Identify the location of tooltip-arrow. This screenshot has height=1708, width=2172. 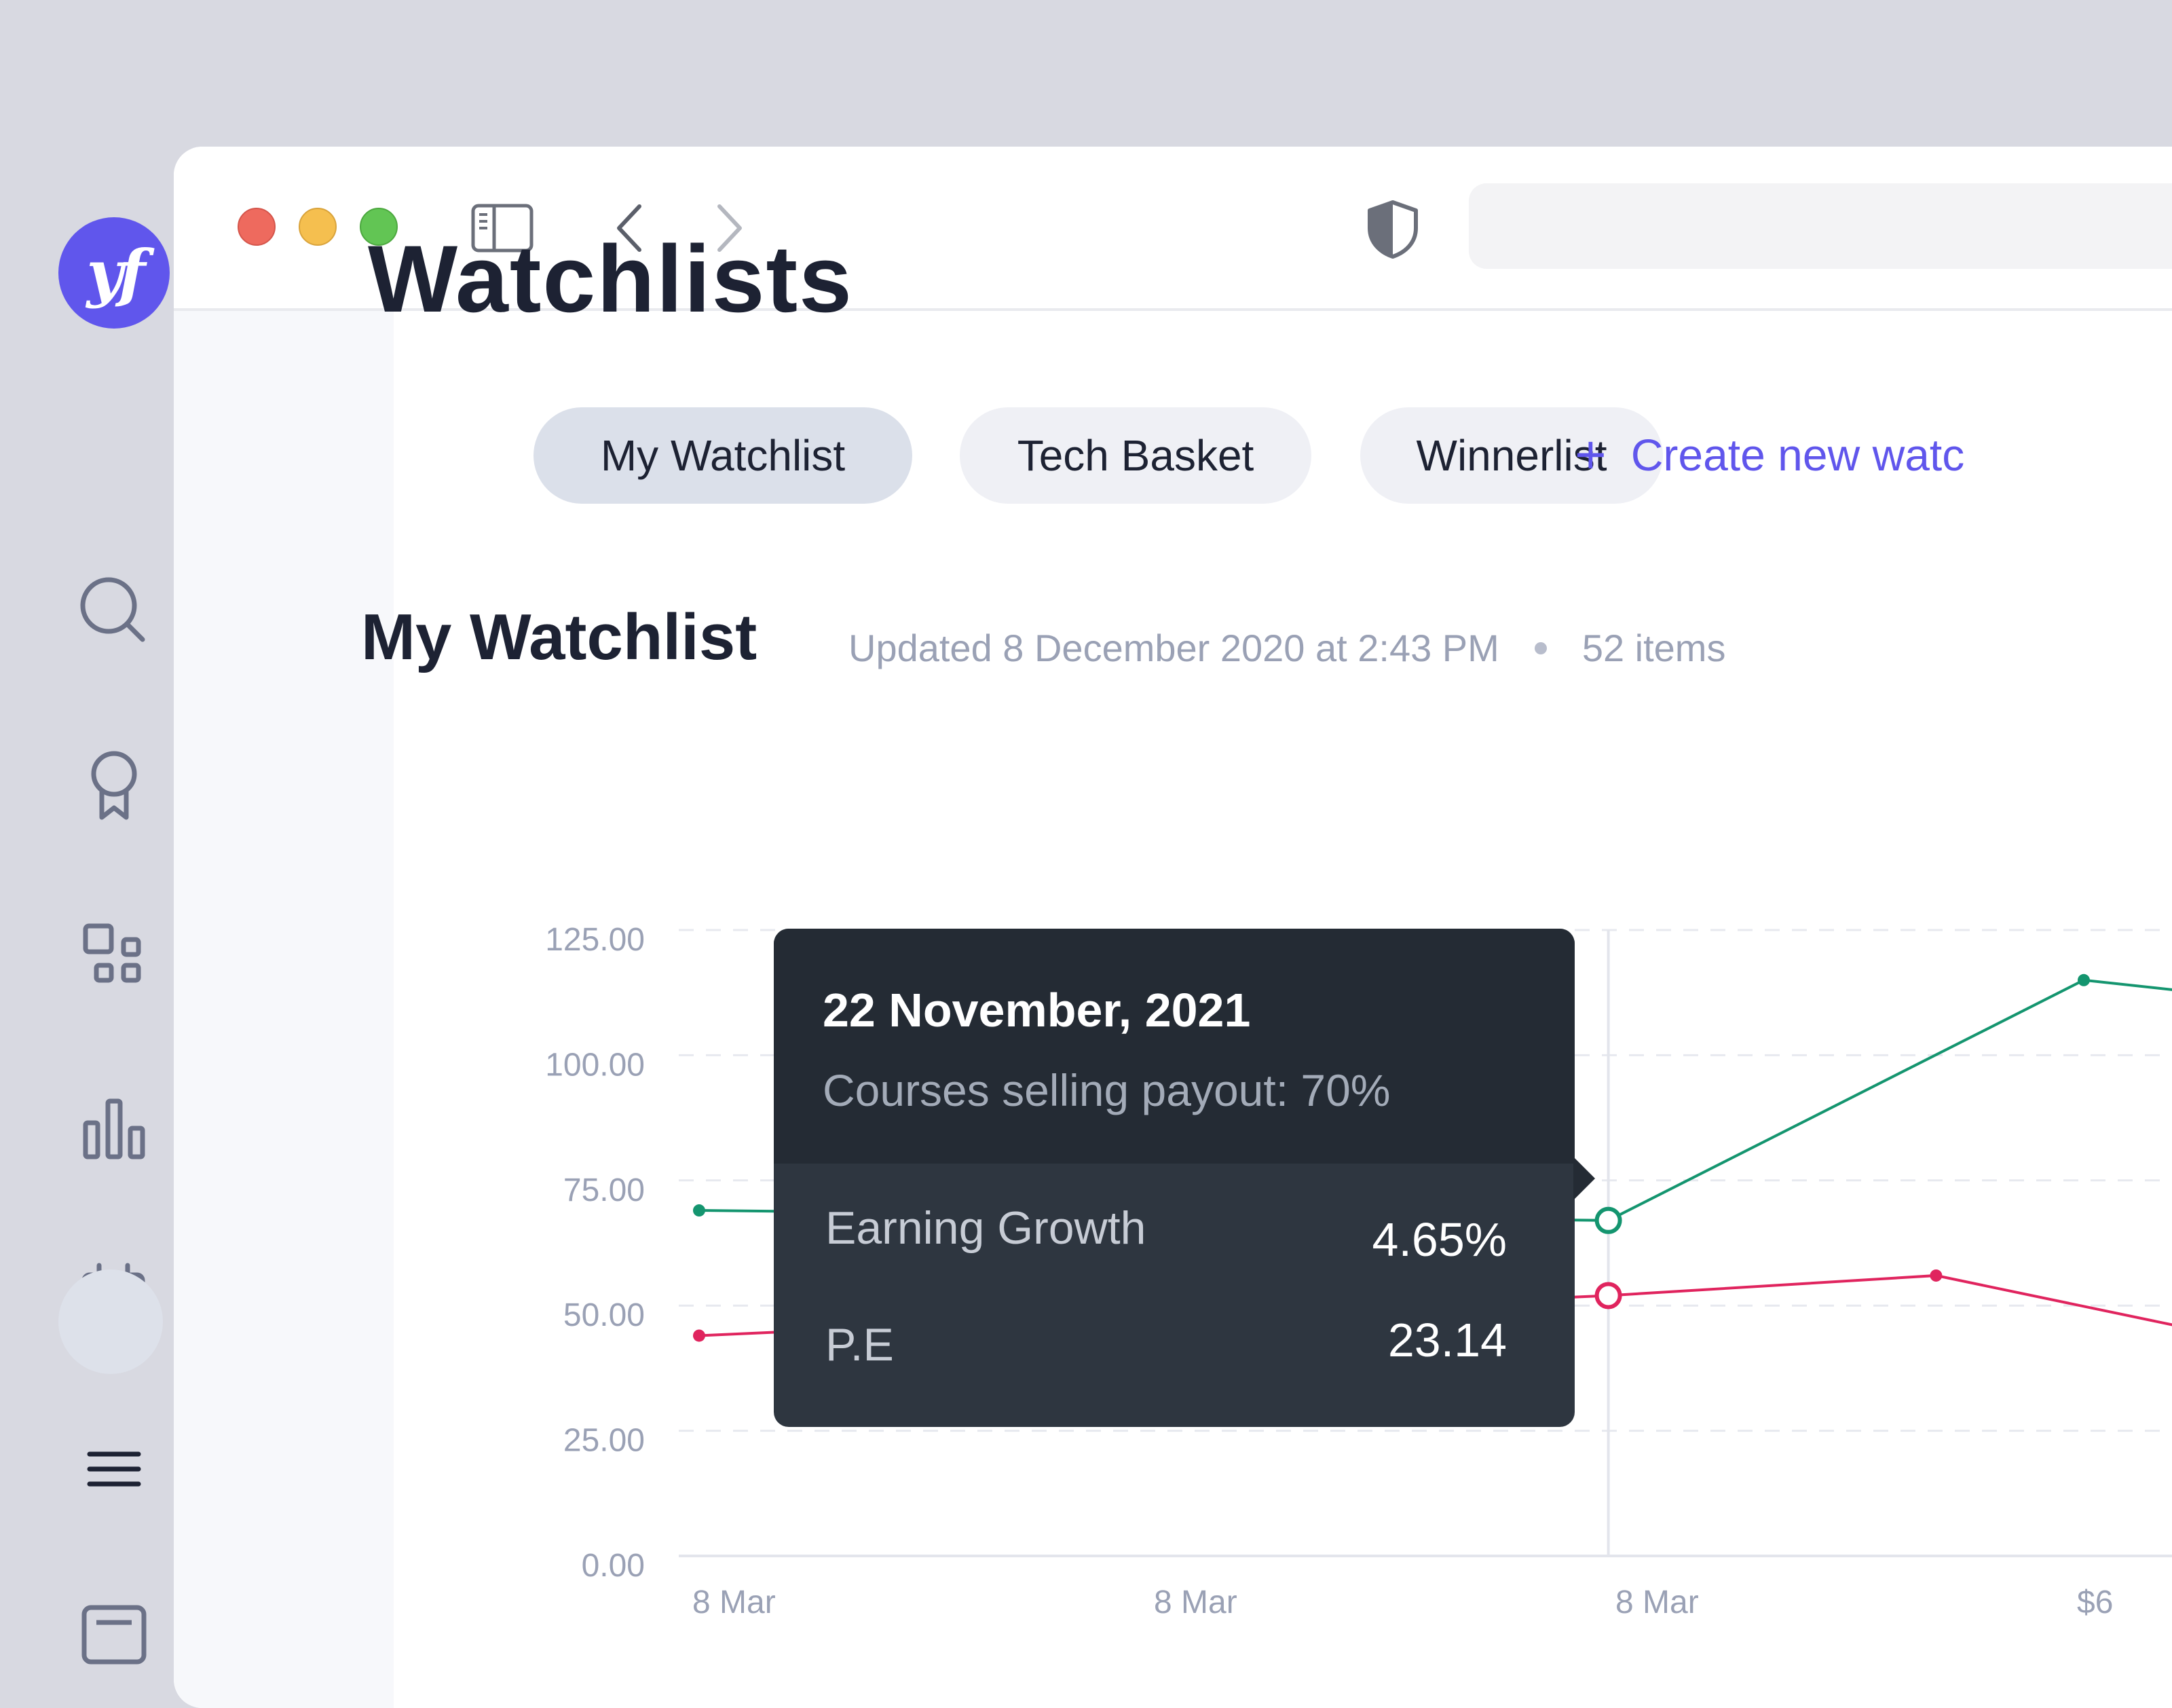
(1584, 1178).